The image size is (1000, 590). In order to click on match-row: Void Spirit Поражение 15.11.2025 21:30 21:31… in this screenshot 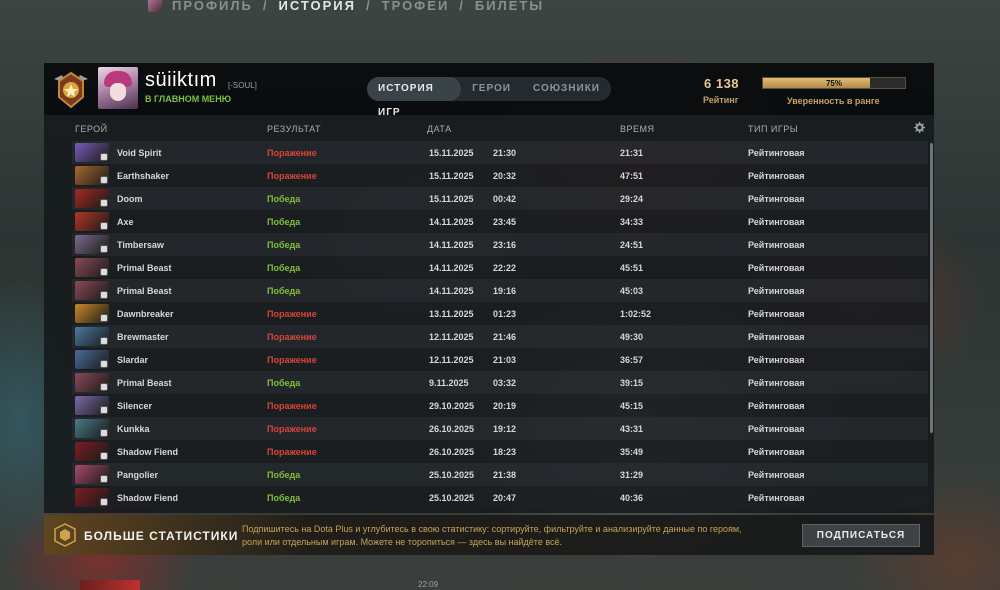, I will do `click(500, 152)`.